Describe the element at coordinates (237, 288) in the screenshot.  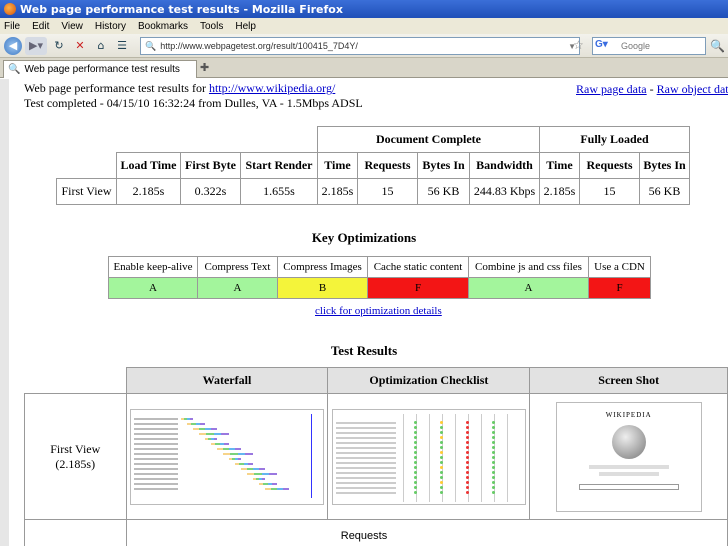
I see `grade-compress-text: A` at that location.